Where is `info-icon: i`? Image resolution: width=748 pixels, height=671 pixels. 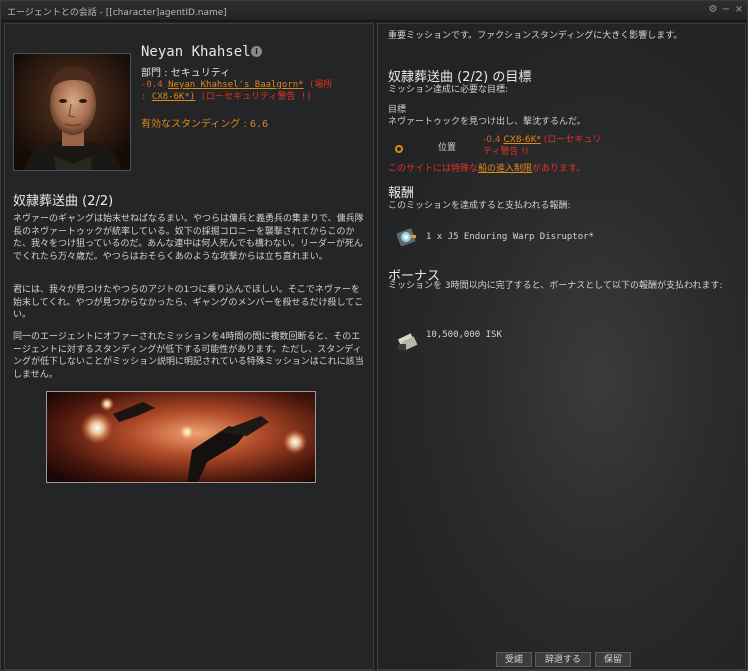 info-icon: i is located at coordinates (256, 51).